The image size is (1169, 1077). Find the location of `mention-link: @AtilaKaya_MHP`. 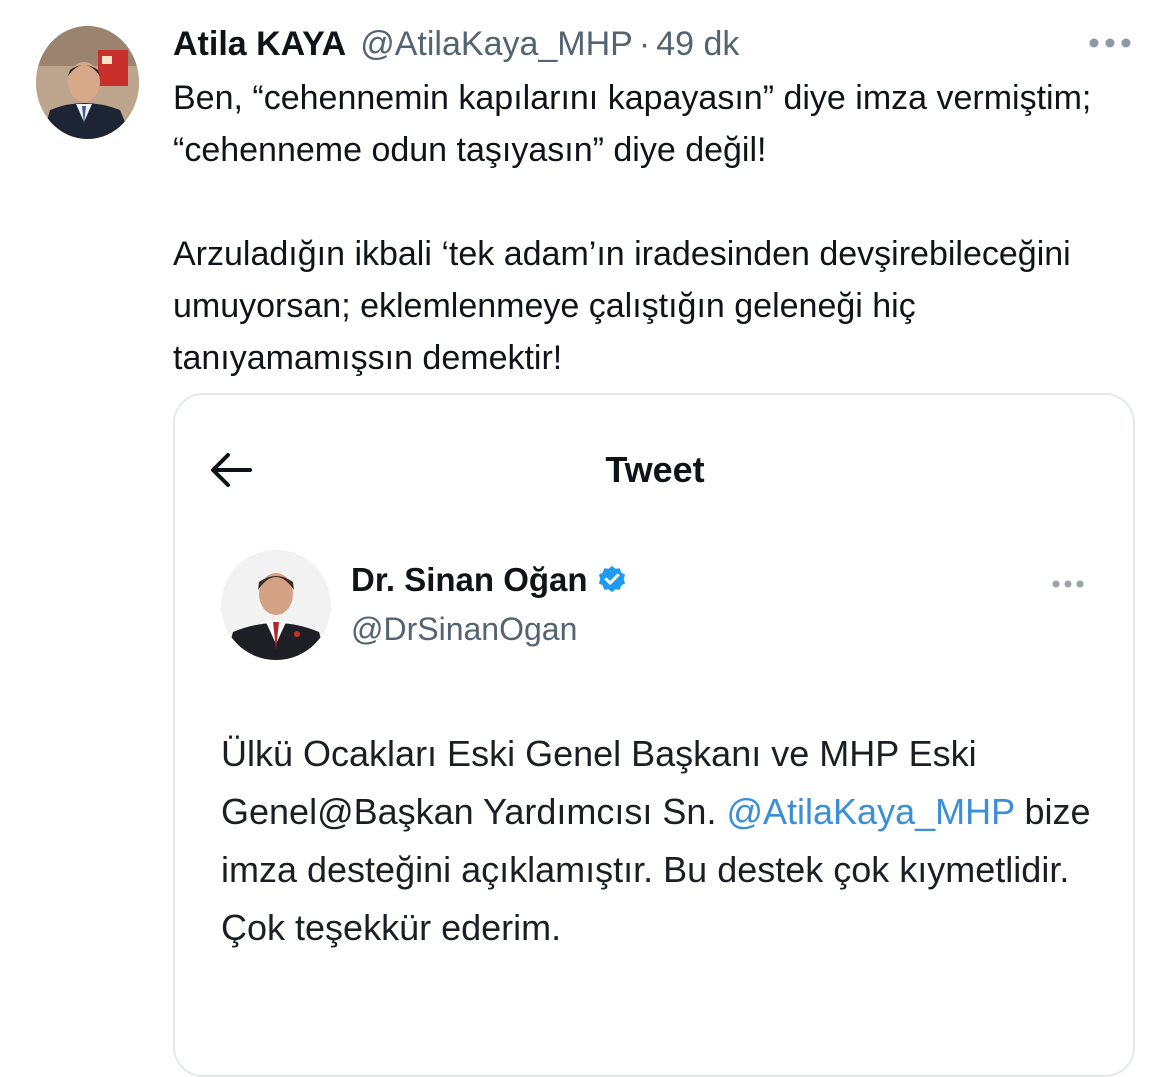

mention-link: @AtilaKaya_MHP is located at coordinates (870, 811).